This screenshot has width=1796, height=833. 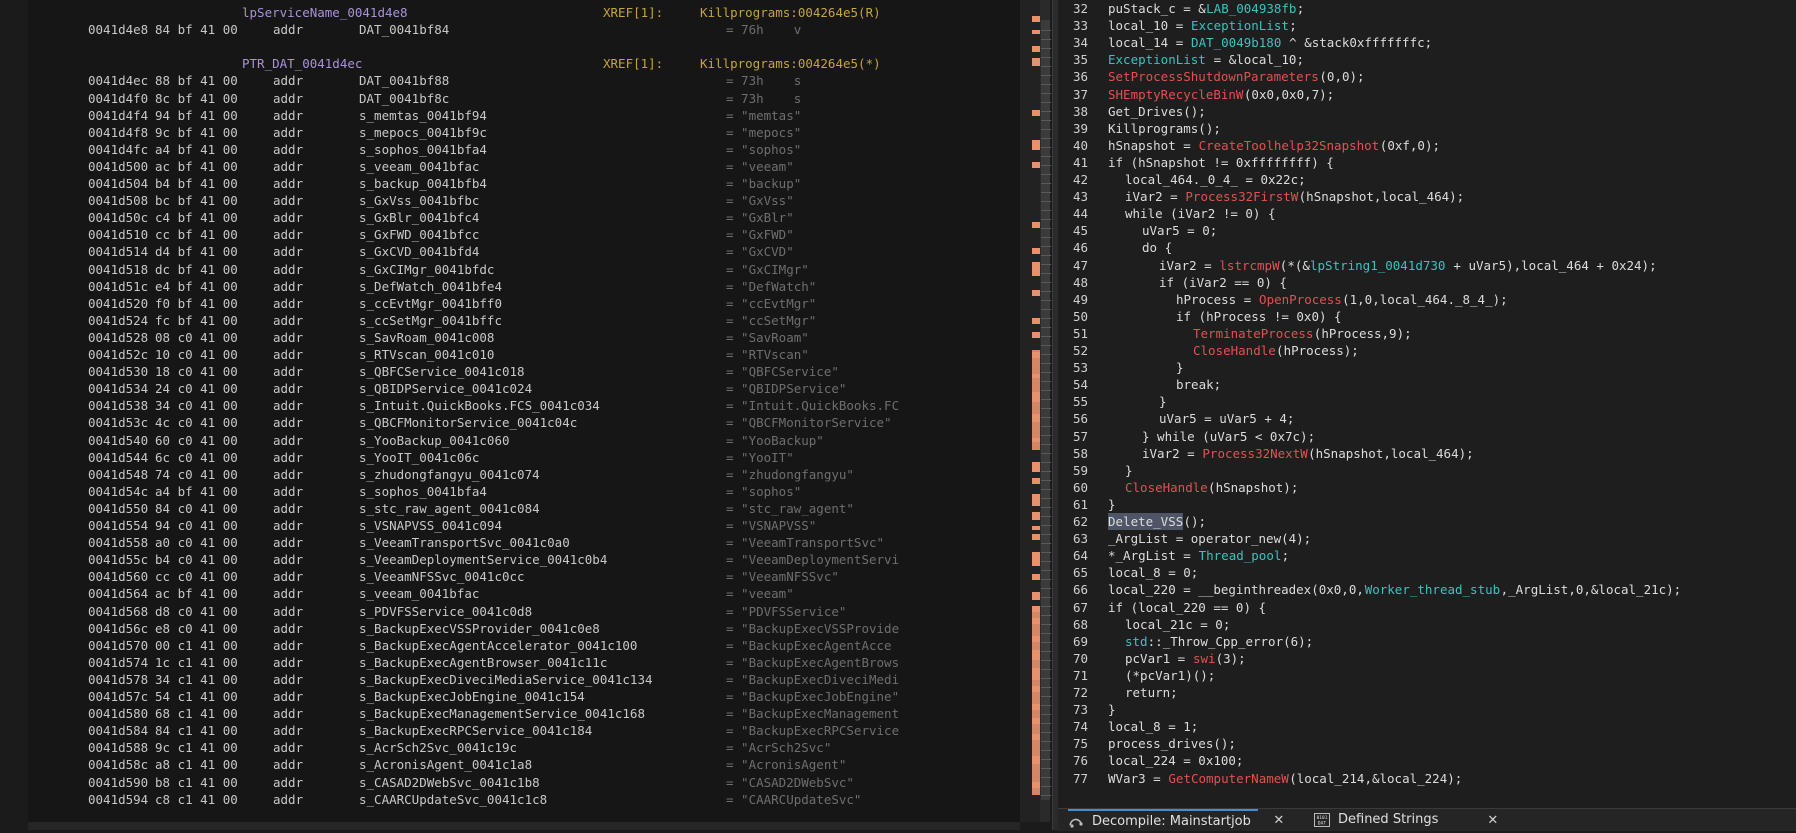 What do you see at coordinates (1427, 25) in the screenshot?
I see `code-line: 33 local_10 = ExceptionList;` at bounding box center [1427, 25].